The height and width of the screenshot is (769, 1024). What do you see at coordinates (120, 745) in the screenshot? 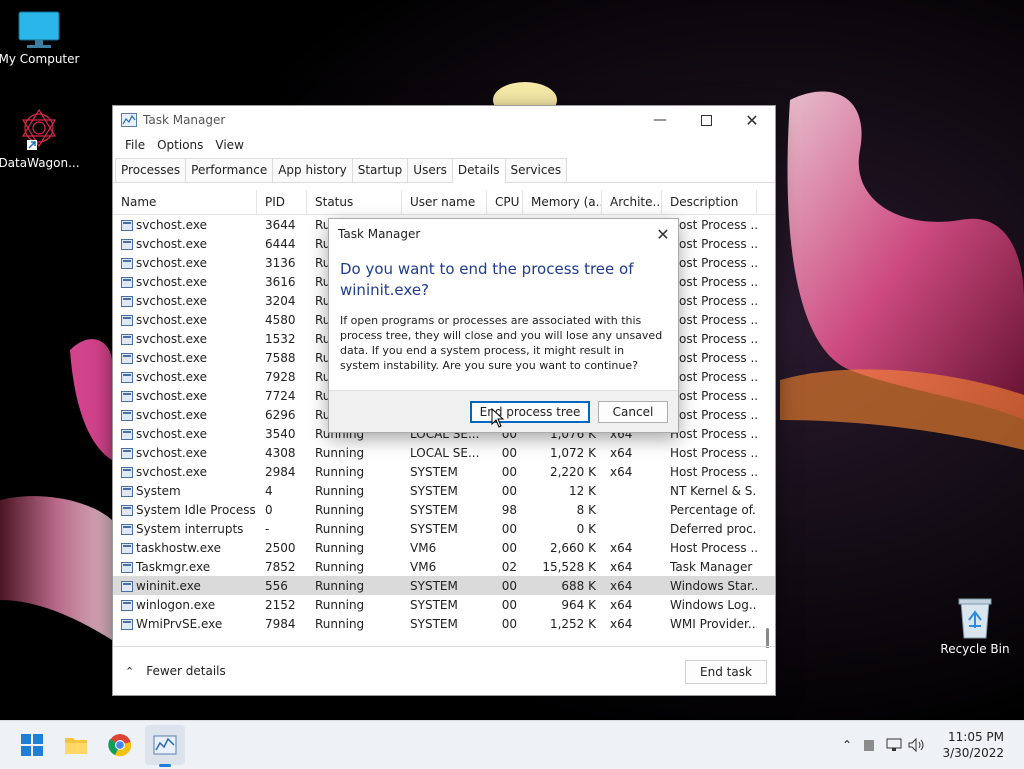
I see `chrome-icon` at bounding box center [120, 745].